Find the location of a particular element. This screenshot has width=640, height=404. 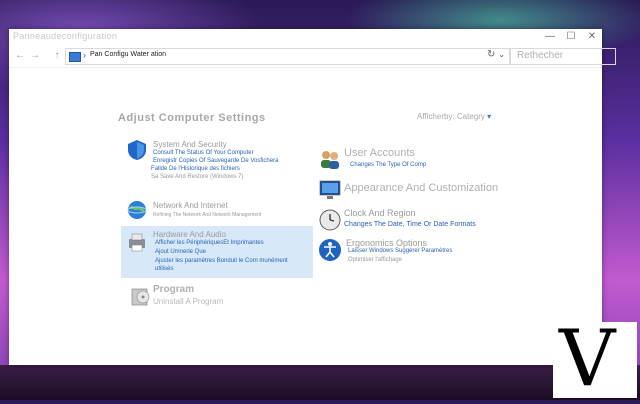

printer-icon is located at coordinates (137, 242).